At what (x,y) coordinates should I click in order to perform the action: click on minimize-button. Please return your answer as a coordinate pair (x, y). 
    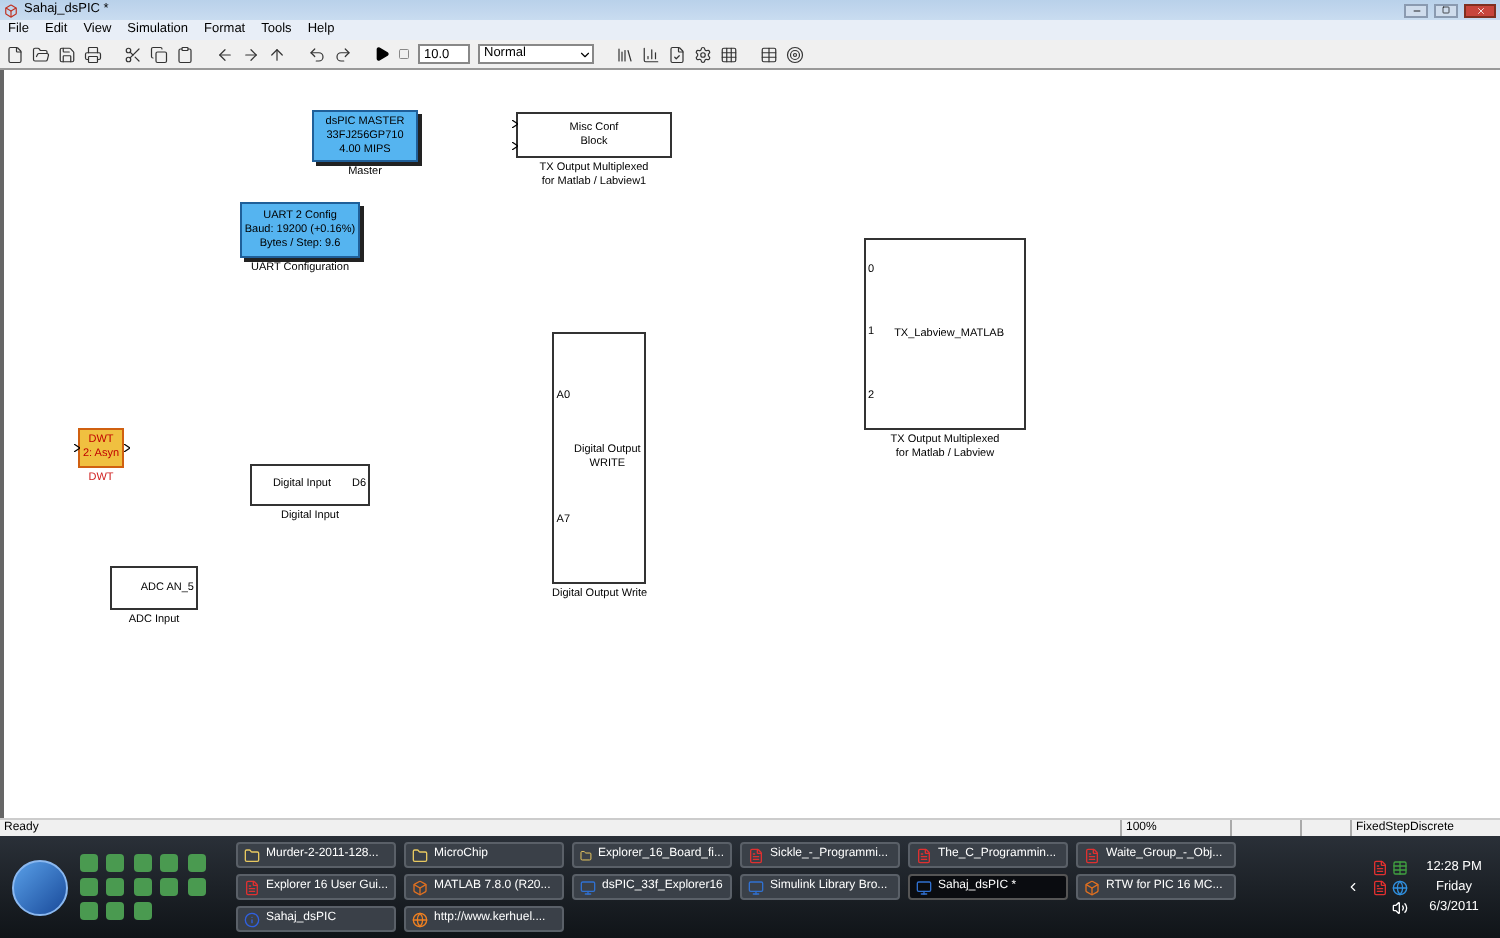
    Looking at the image, I should click on (1416, 10).